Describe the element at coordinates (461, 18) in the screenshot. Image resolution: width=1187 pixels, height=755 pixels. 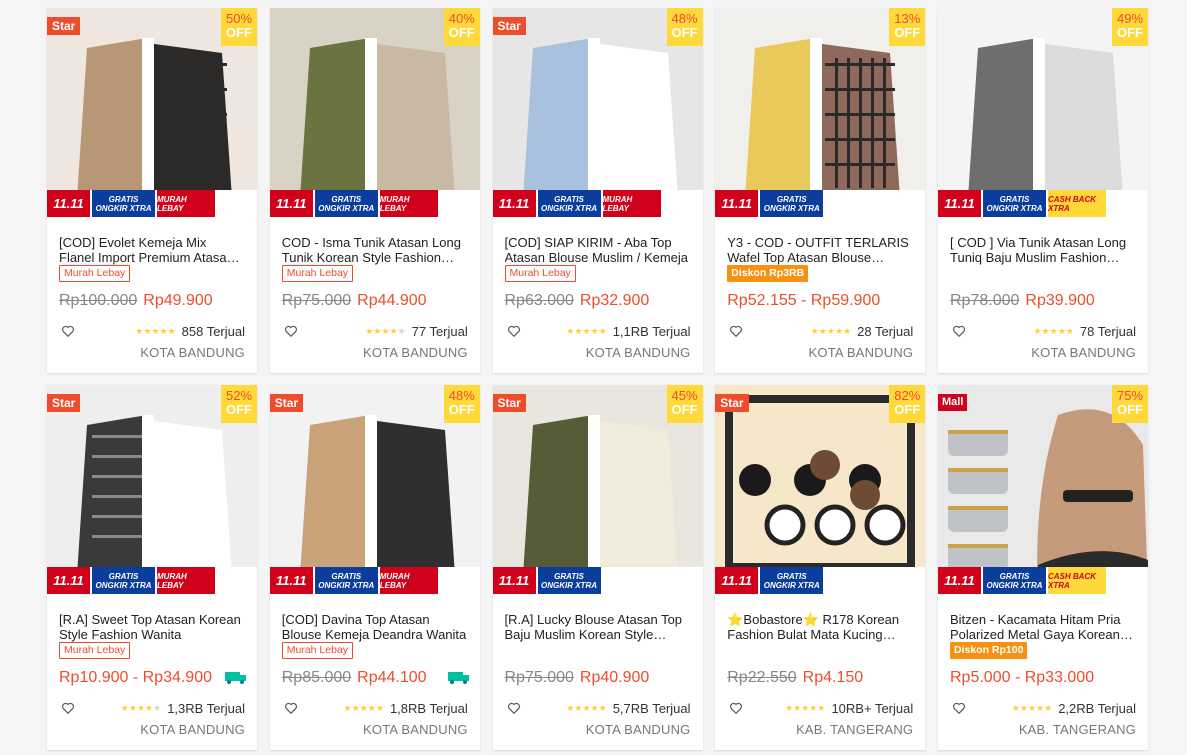
I see `discount-percent: 40%` at that location.